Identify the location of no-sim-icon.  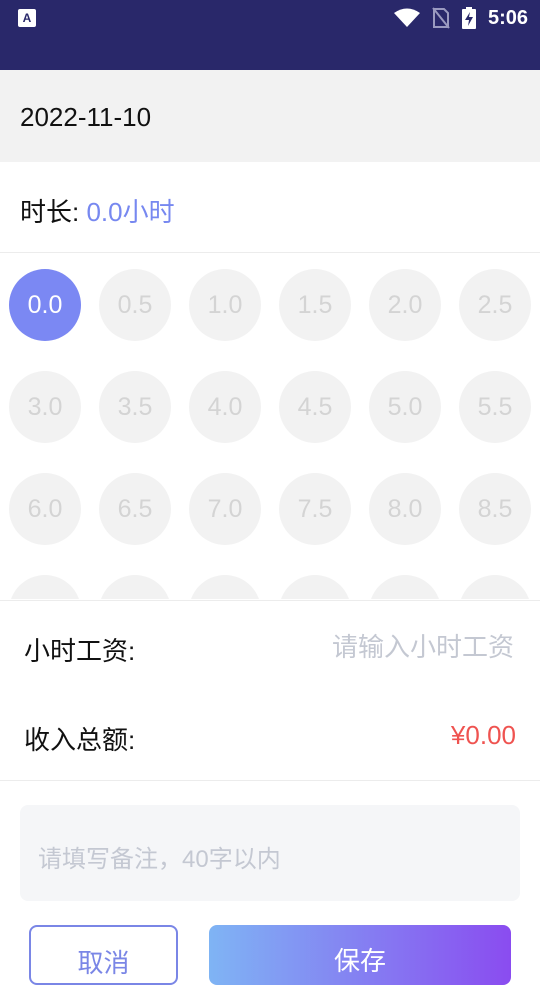
(441, 18).